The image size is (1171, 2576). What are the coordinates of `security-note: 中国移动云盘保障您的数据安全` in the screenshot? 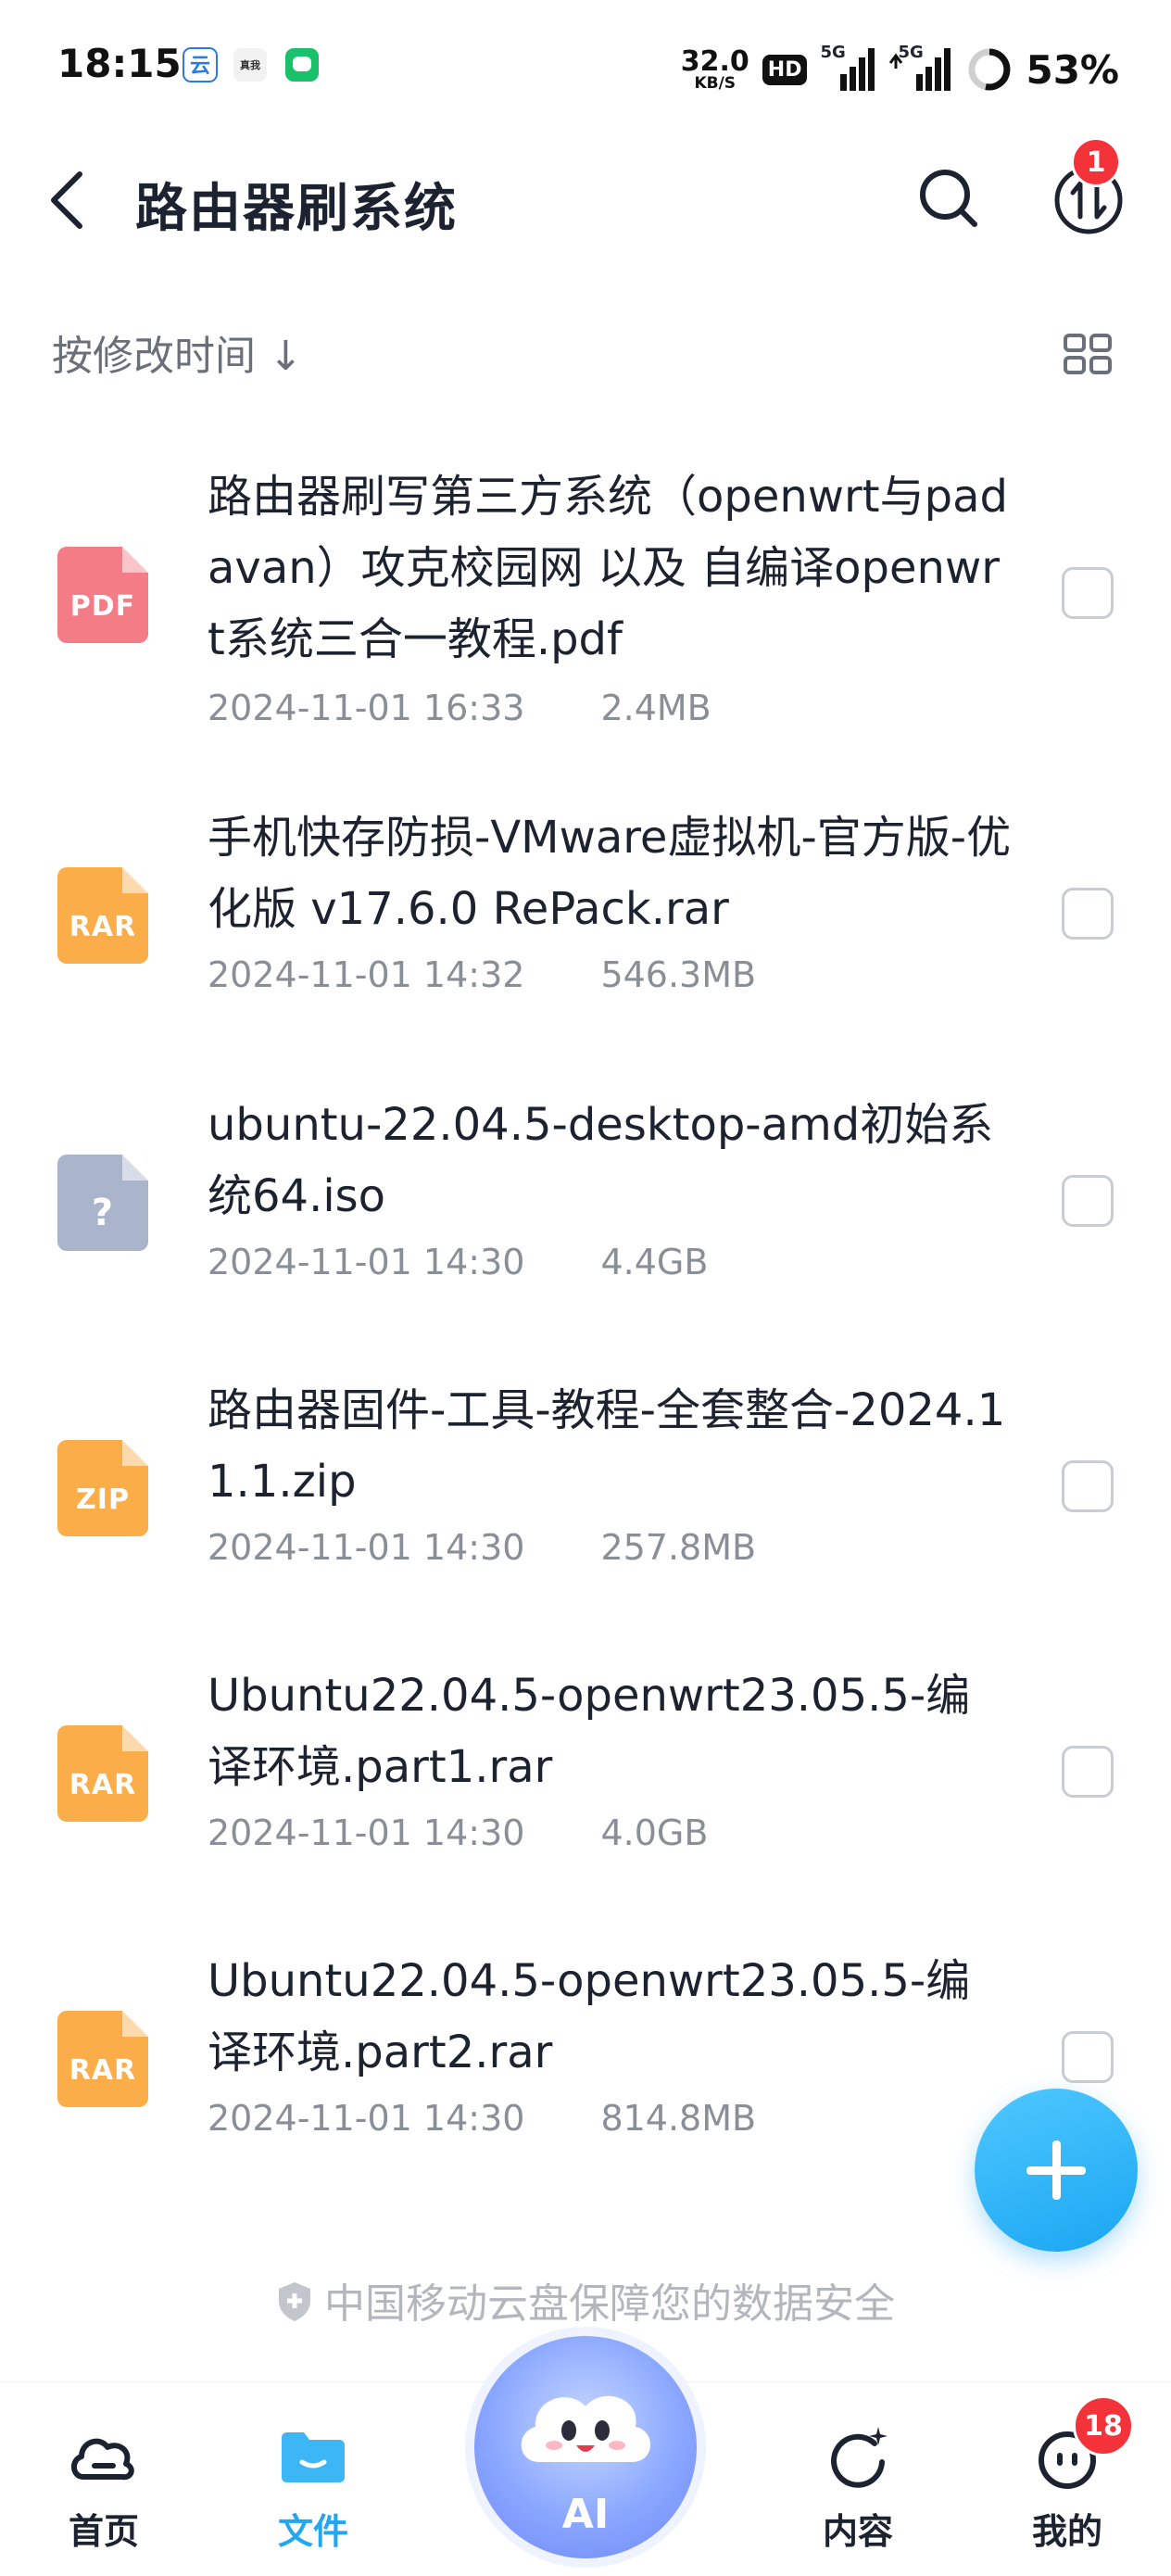 It's located at (585, 2301).